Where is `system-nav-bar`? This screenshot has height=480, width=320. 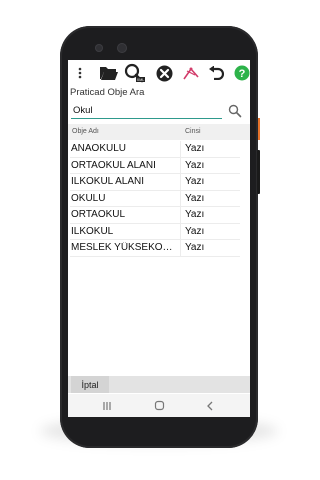 system-nav-bar is located at coordinates (159, 405).